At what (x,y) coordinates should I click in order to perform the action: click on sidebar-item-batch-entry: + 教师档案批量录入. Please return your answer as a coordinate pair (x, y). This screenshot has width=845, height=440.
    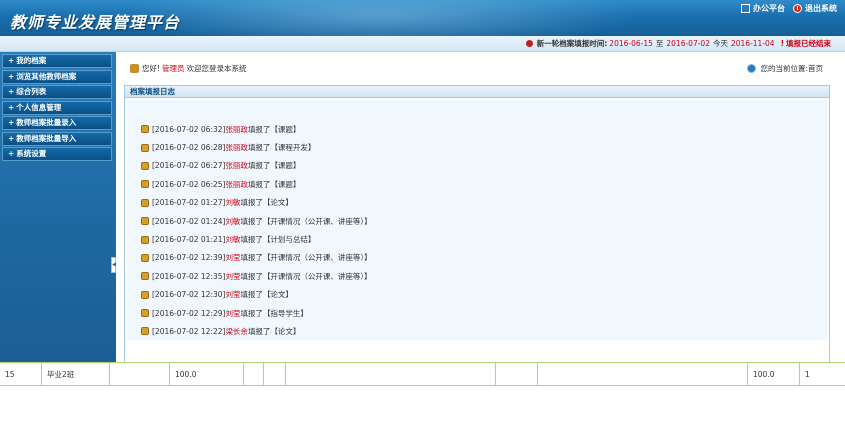
    Looking at the image, I should click on (57, 123).